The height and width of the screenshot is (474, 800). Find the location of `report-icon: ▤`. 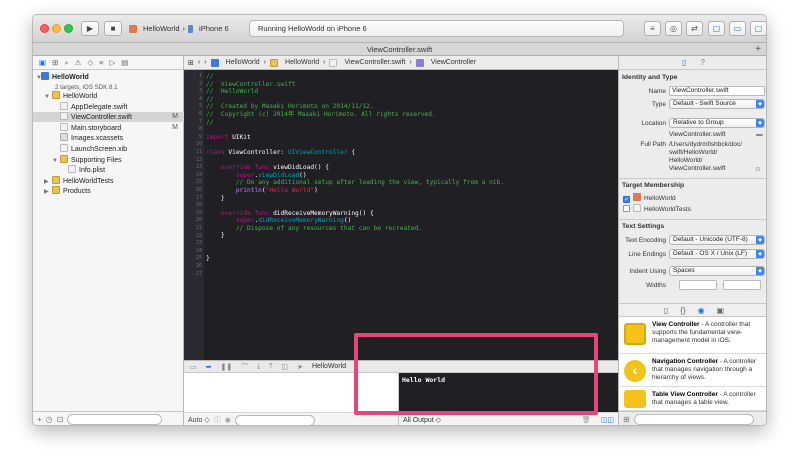

report-icon: ▤ is located at coordinates (124, 62).